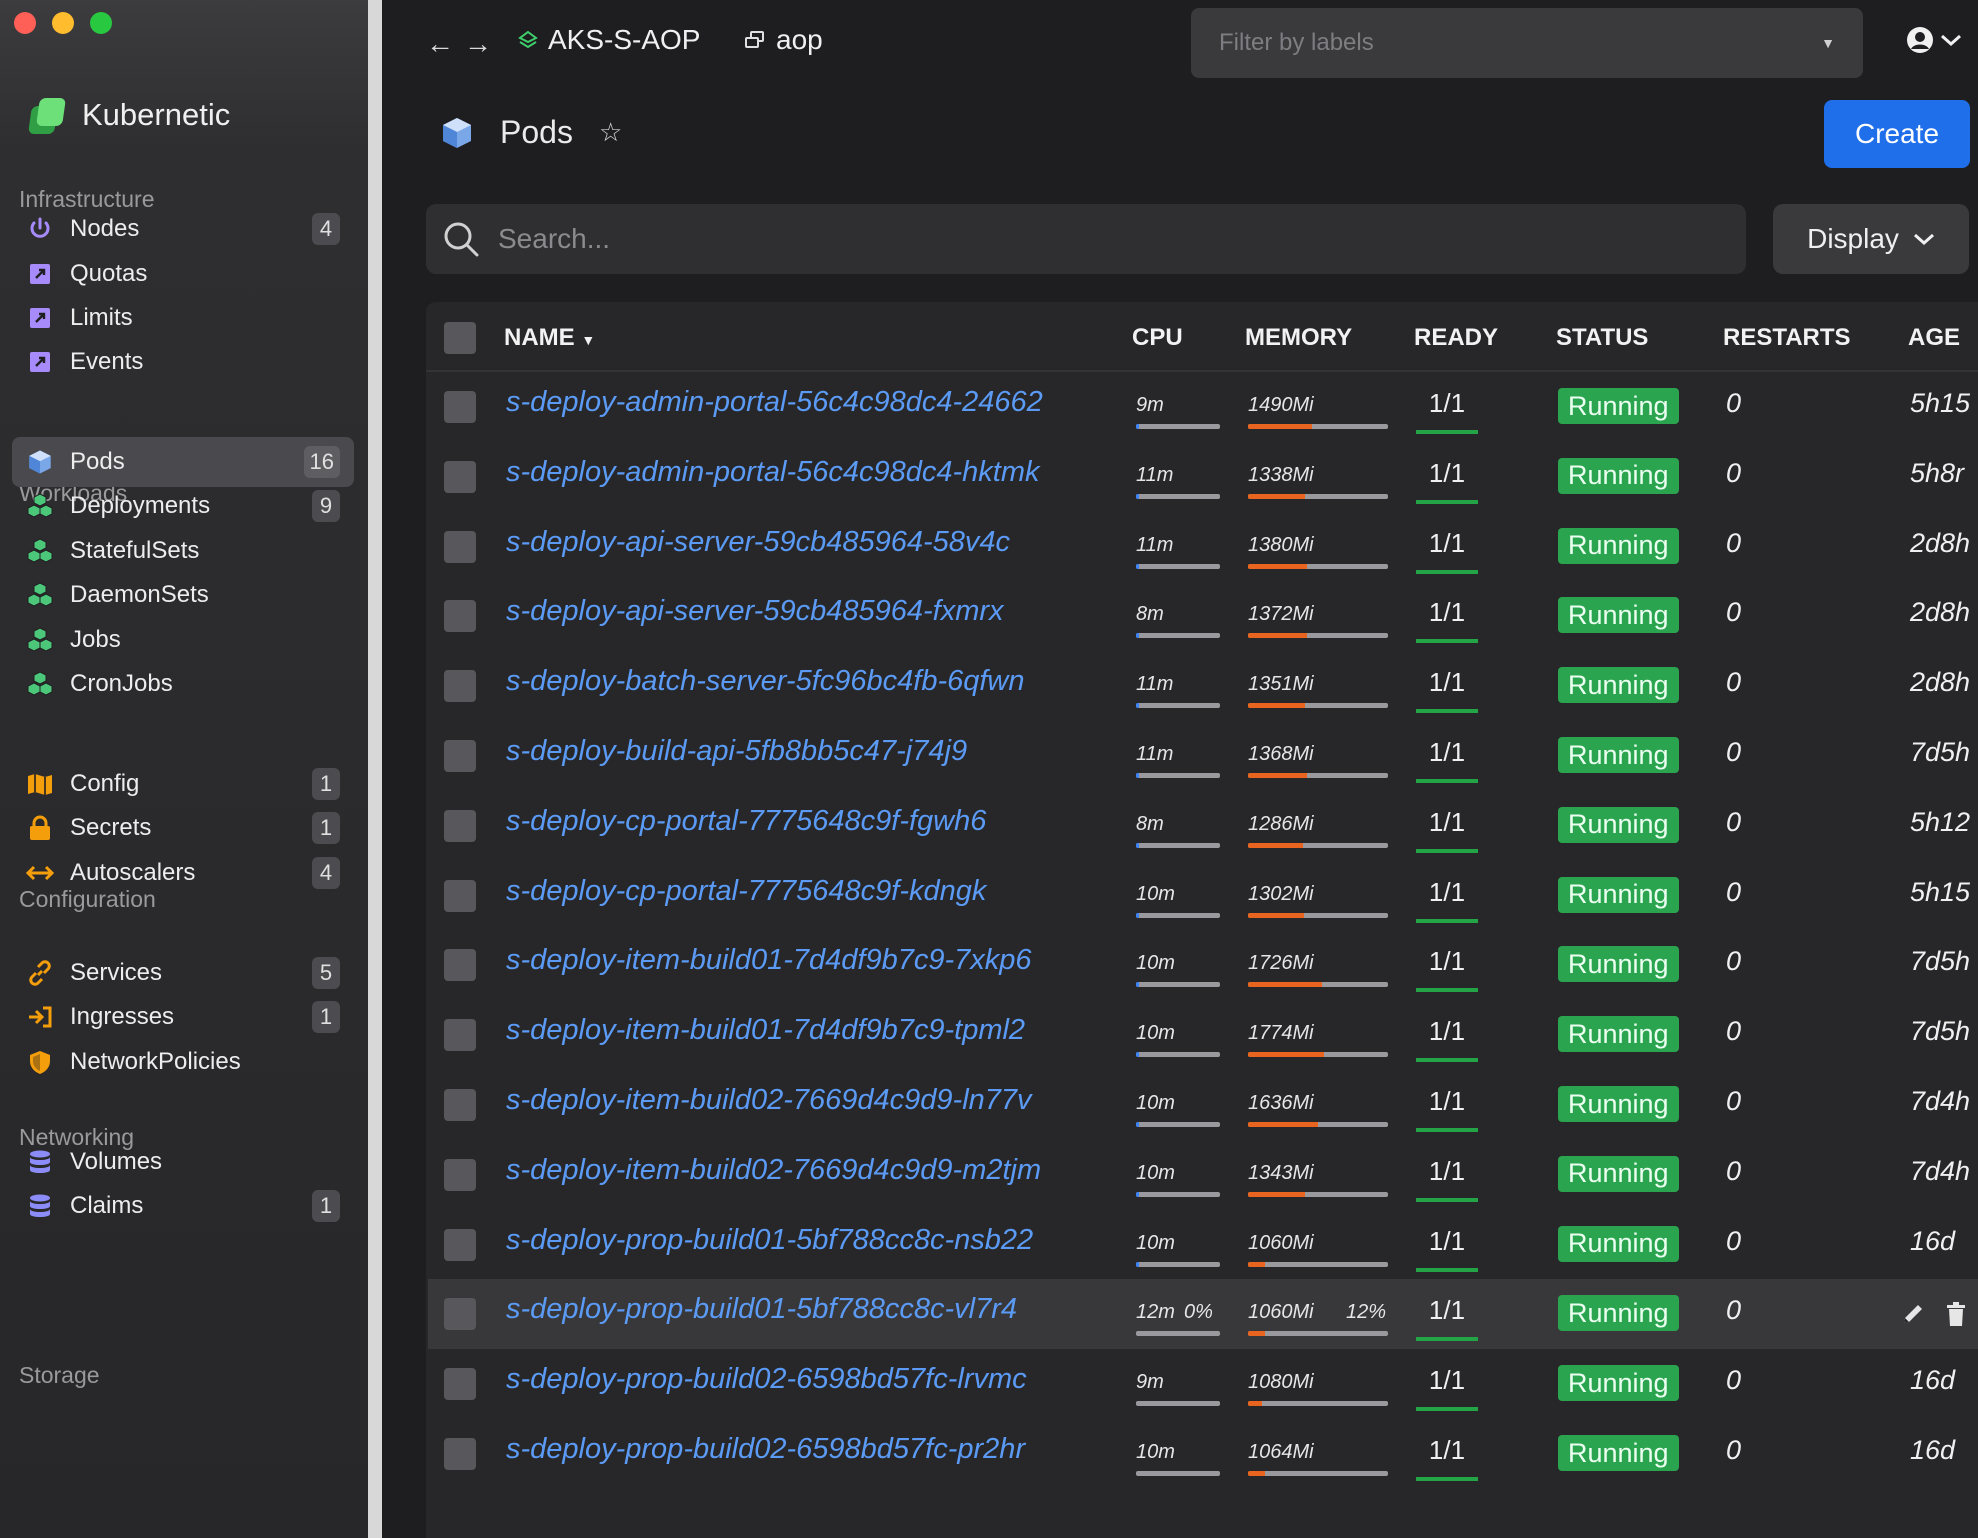  I want to click on pod-name-link: s-deploy-batch-server-5fc96bc4fb-6qfwn, so click(765, 681).